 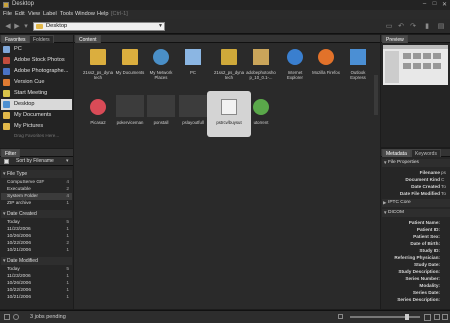 What do you see at coordinates (193, 64) in the screenshot?
I see `content-item-pc: PC` at bounding box center [193, 64].